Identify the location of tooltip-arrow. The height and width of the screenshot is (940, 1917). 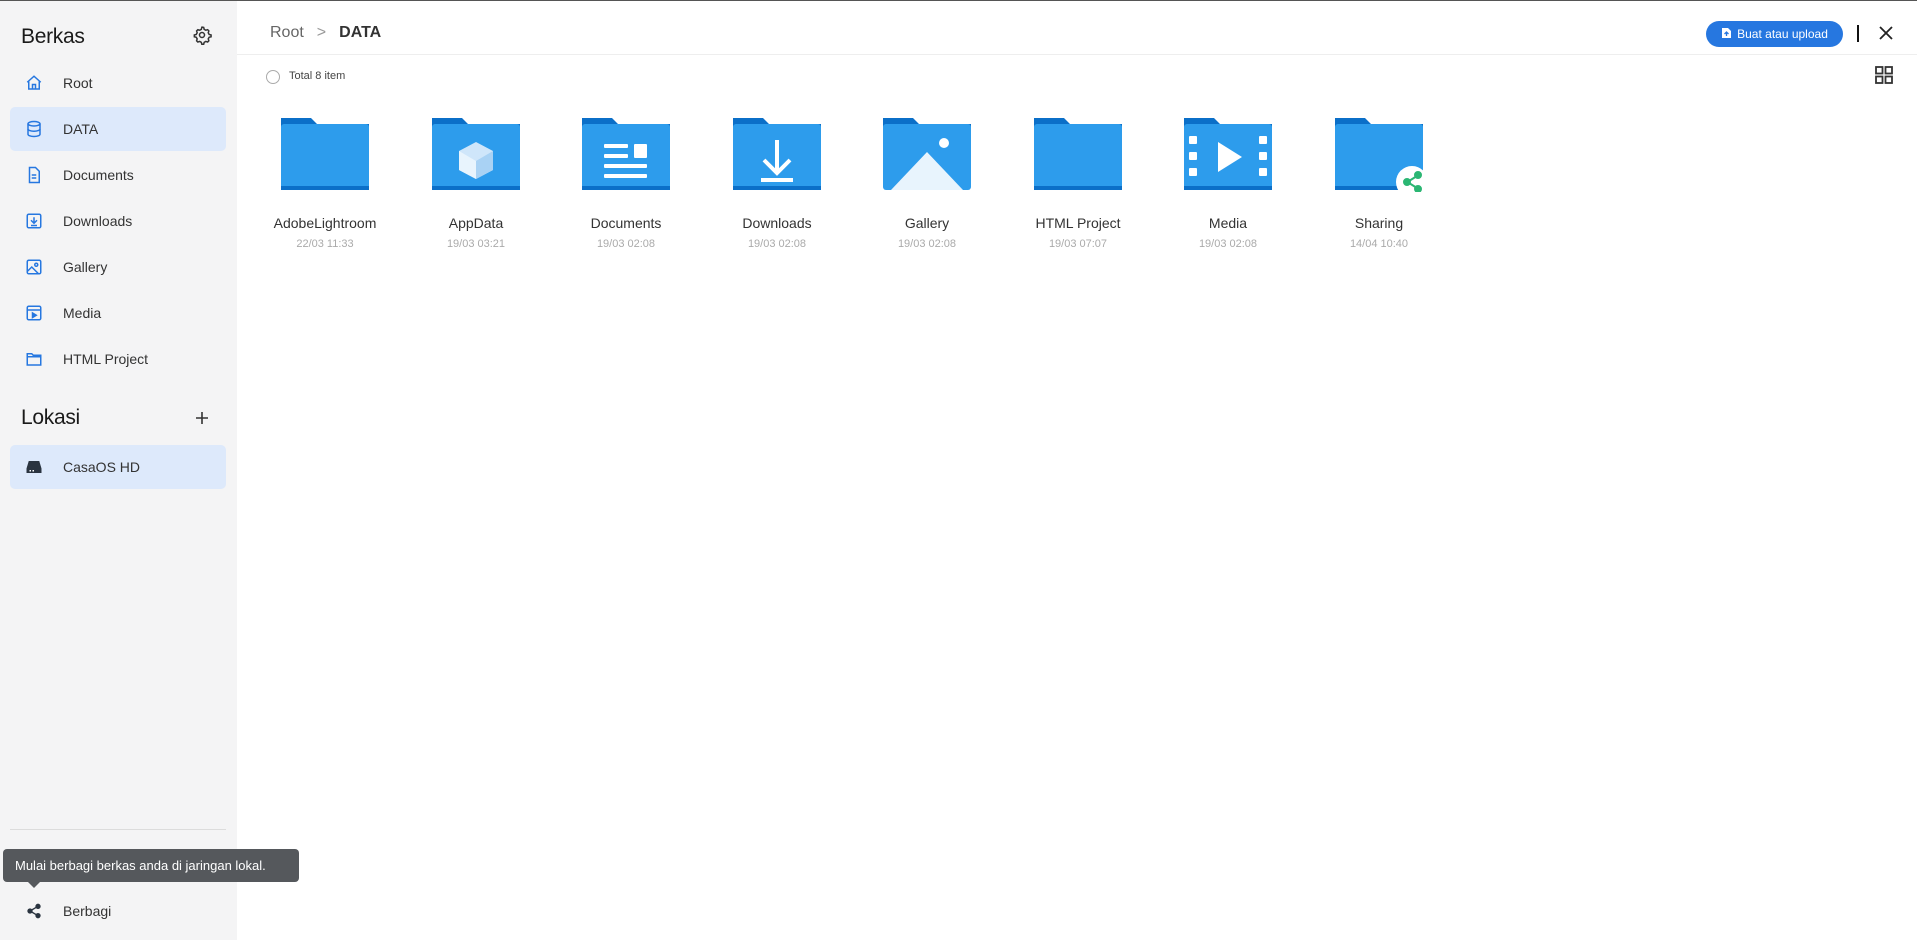
(34, 885).